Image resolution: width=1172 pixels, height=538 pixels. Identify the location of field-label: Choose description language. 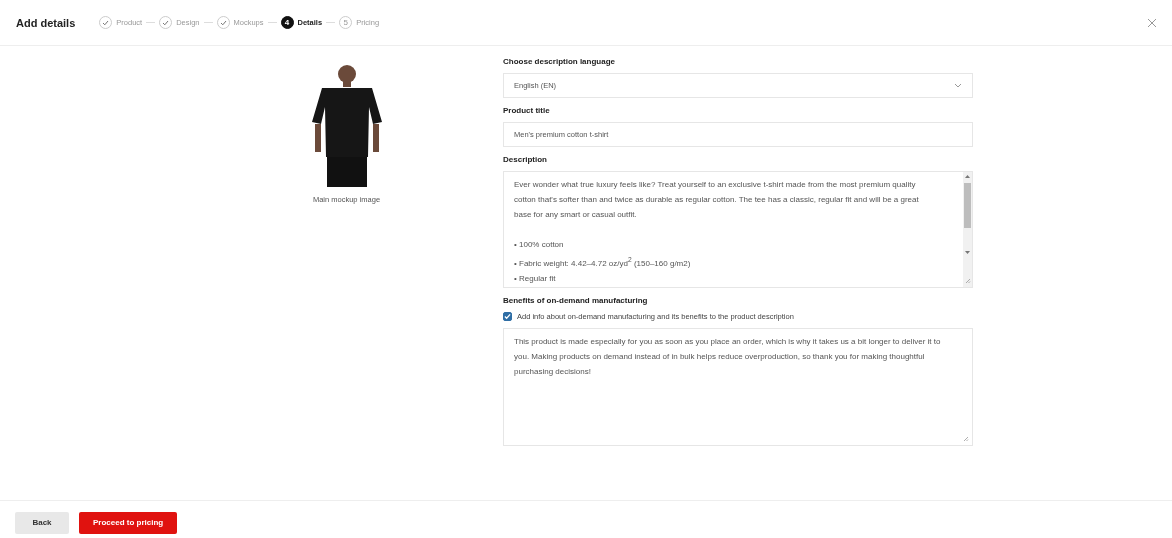
(559, 61).